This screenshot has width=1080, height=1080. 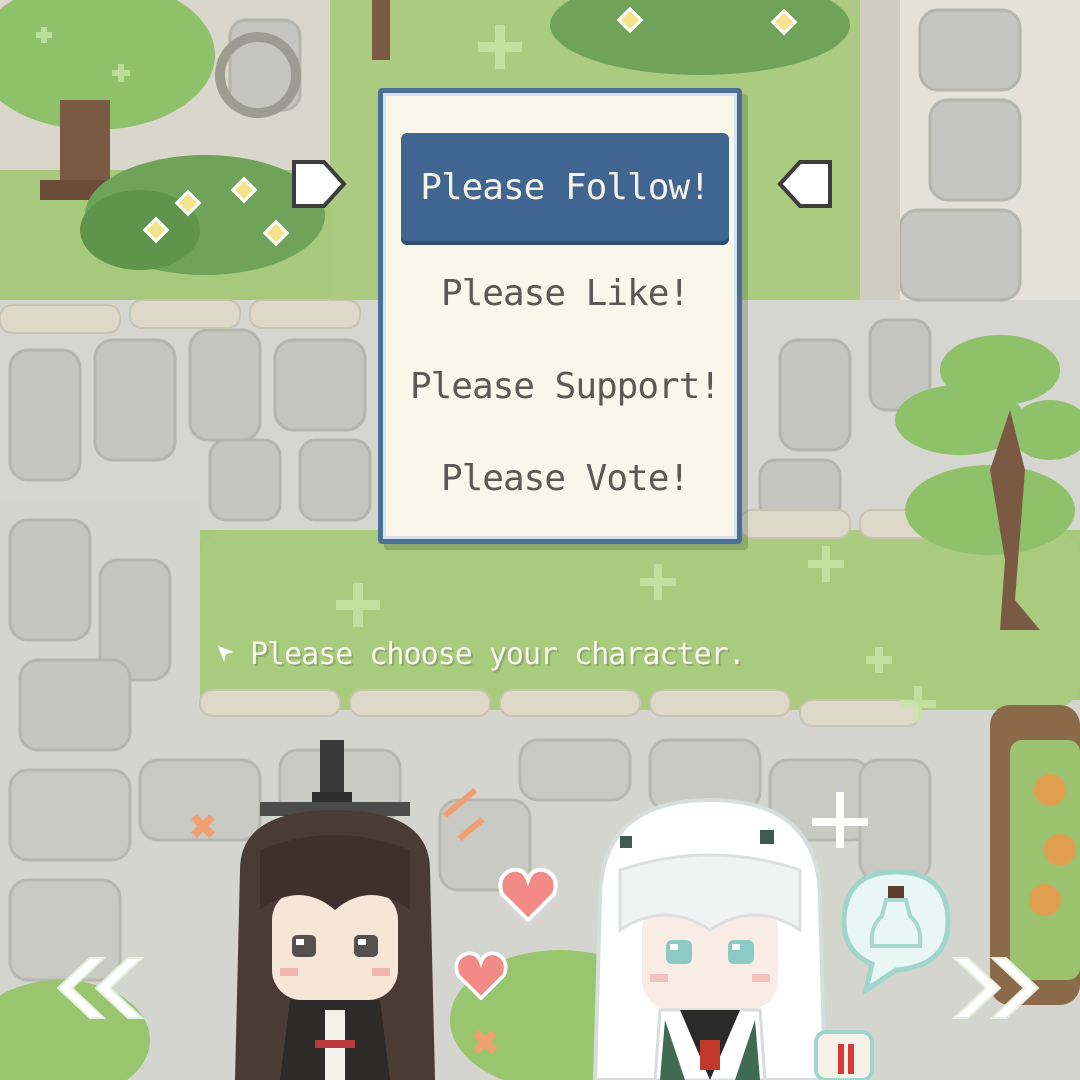 What do you see at coordinates (319, 184) in the screenshot?
I see `selector-arrow-left-icon` at bounding box center [319, 184].